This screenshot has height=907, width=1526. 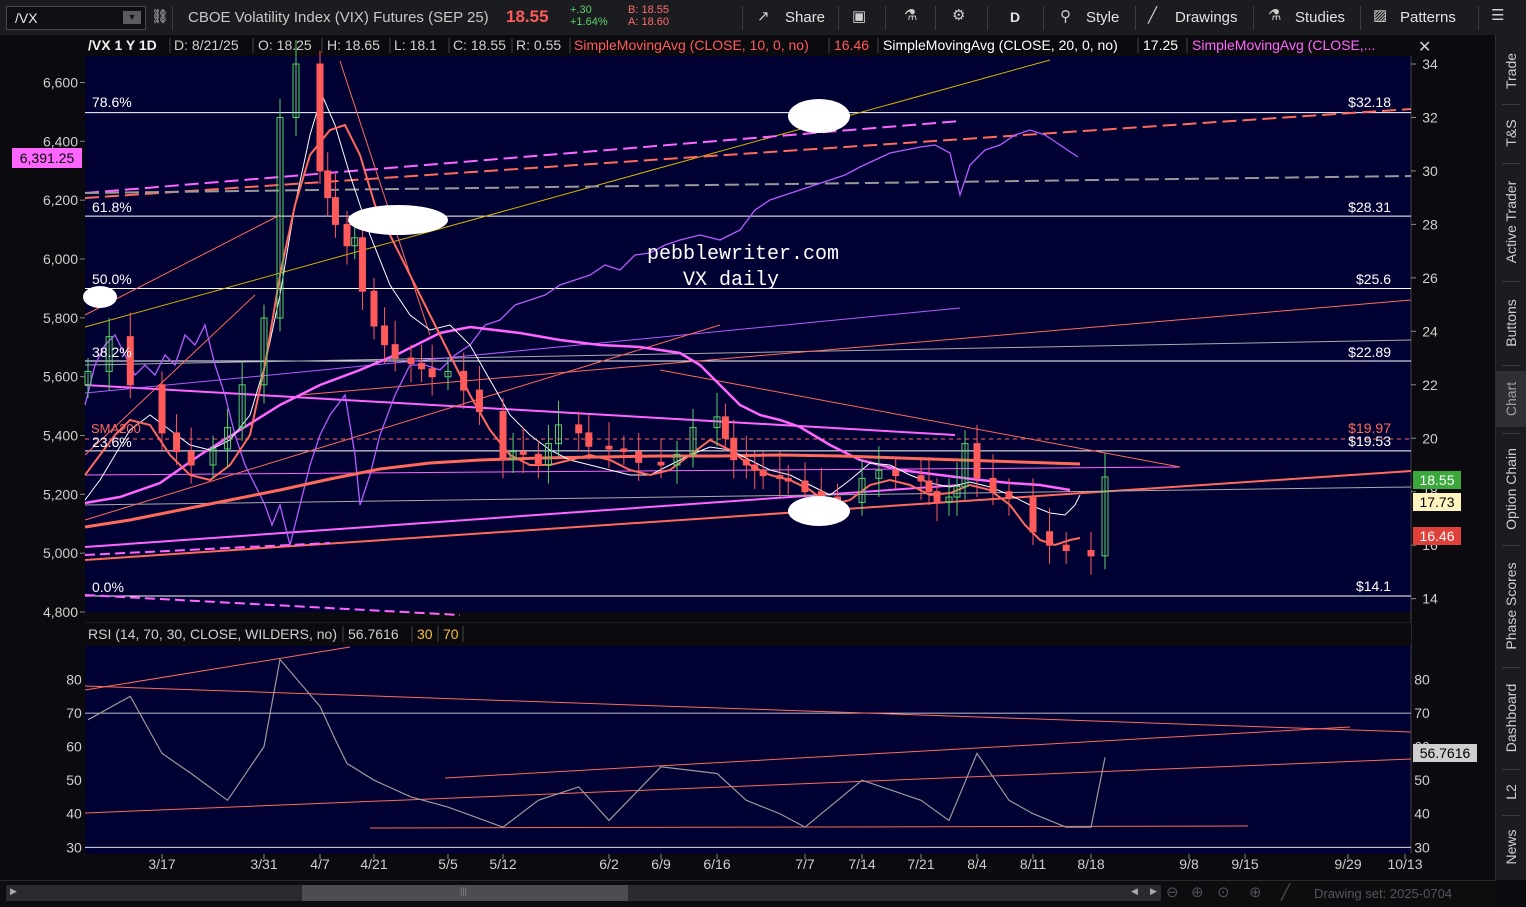 I want to click on bid-value: B: 18.55, so click(x=648, y=10).